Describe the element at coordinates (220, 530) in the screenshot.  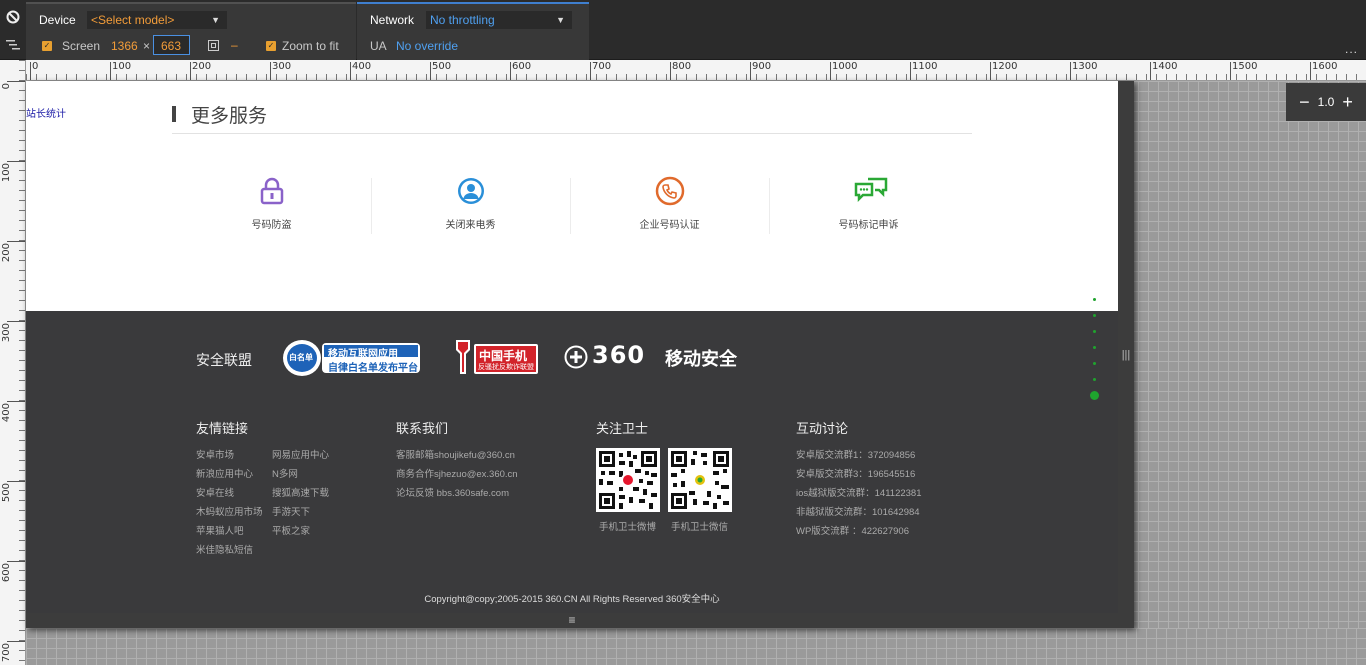
I see `friend-link: 苹果猫人吧` at that location.